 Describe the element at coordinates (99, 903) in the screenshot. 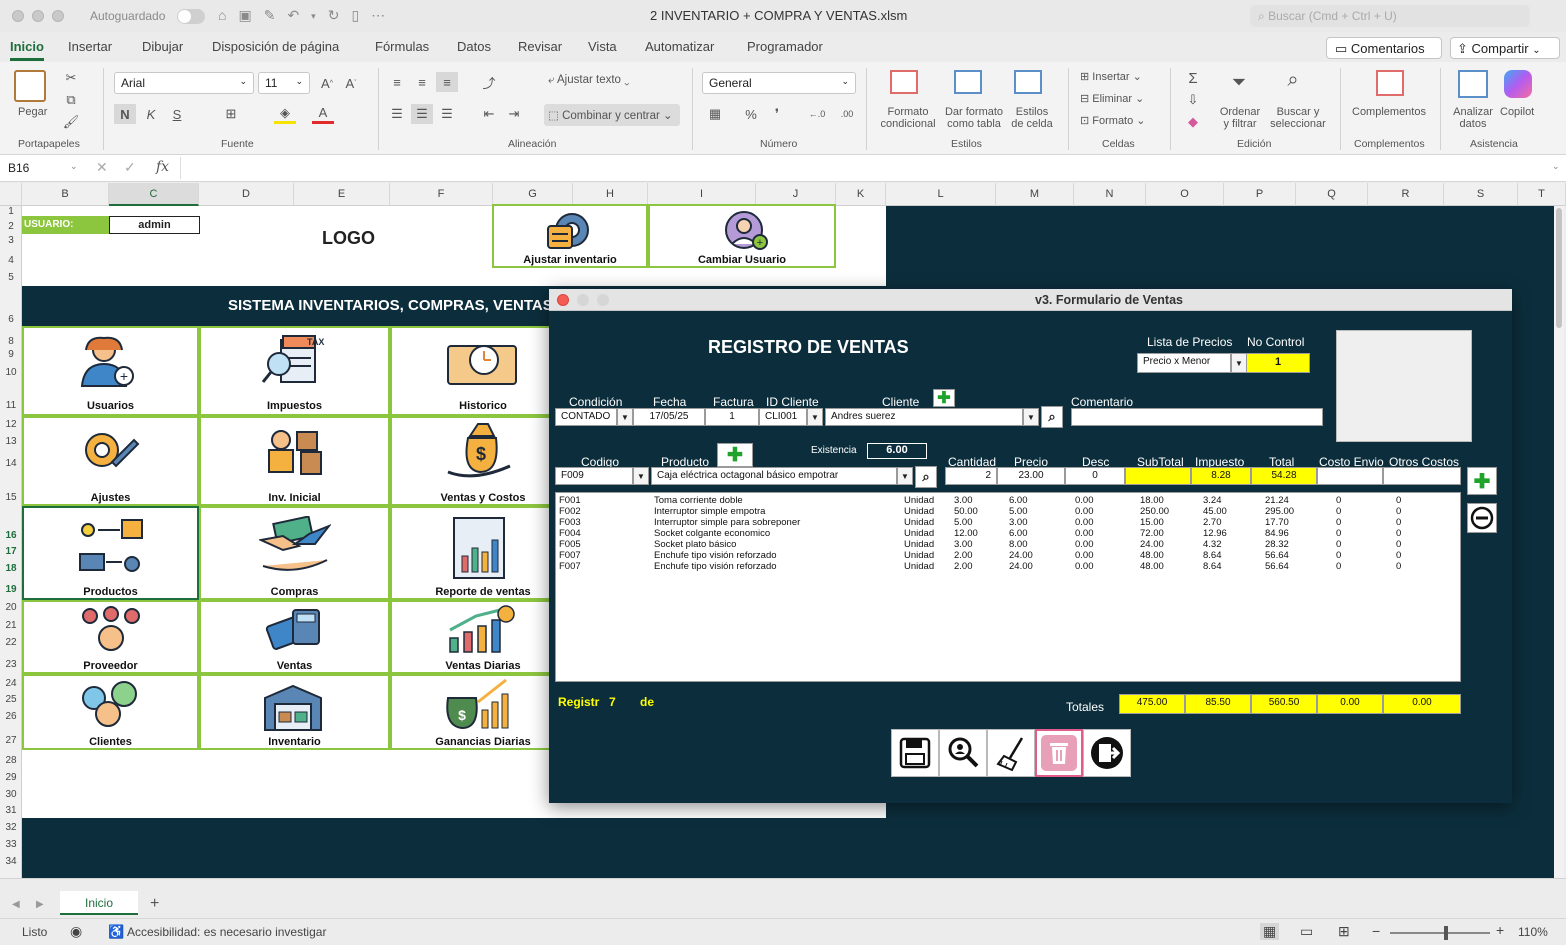

I see `sheet-tab-inicio: Inicio` at that location.